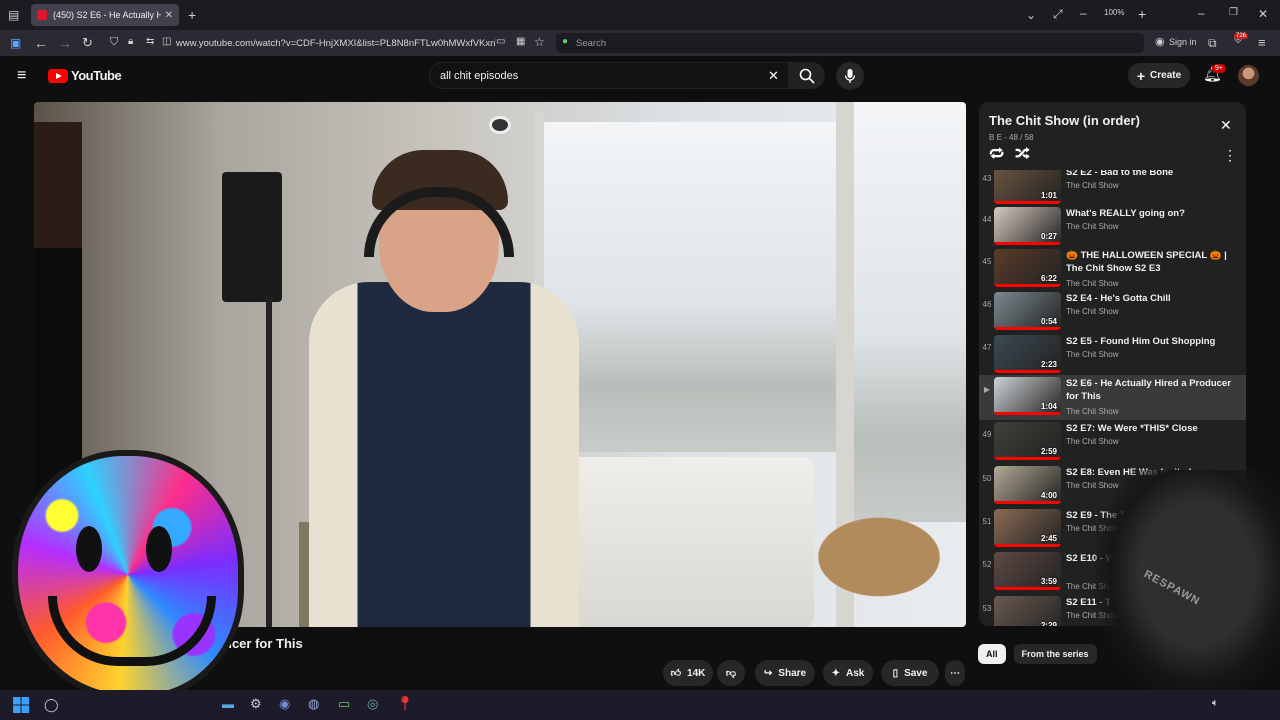  I want to click on pip-icon: ▭, so click(500, 42).